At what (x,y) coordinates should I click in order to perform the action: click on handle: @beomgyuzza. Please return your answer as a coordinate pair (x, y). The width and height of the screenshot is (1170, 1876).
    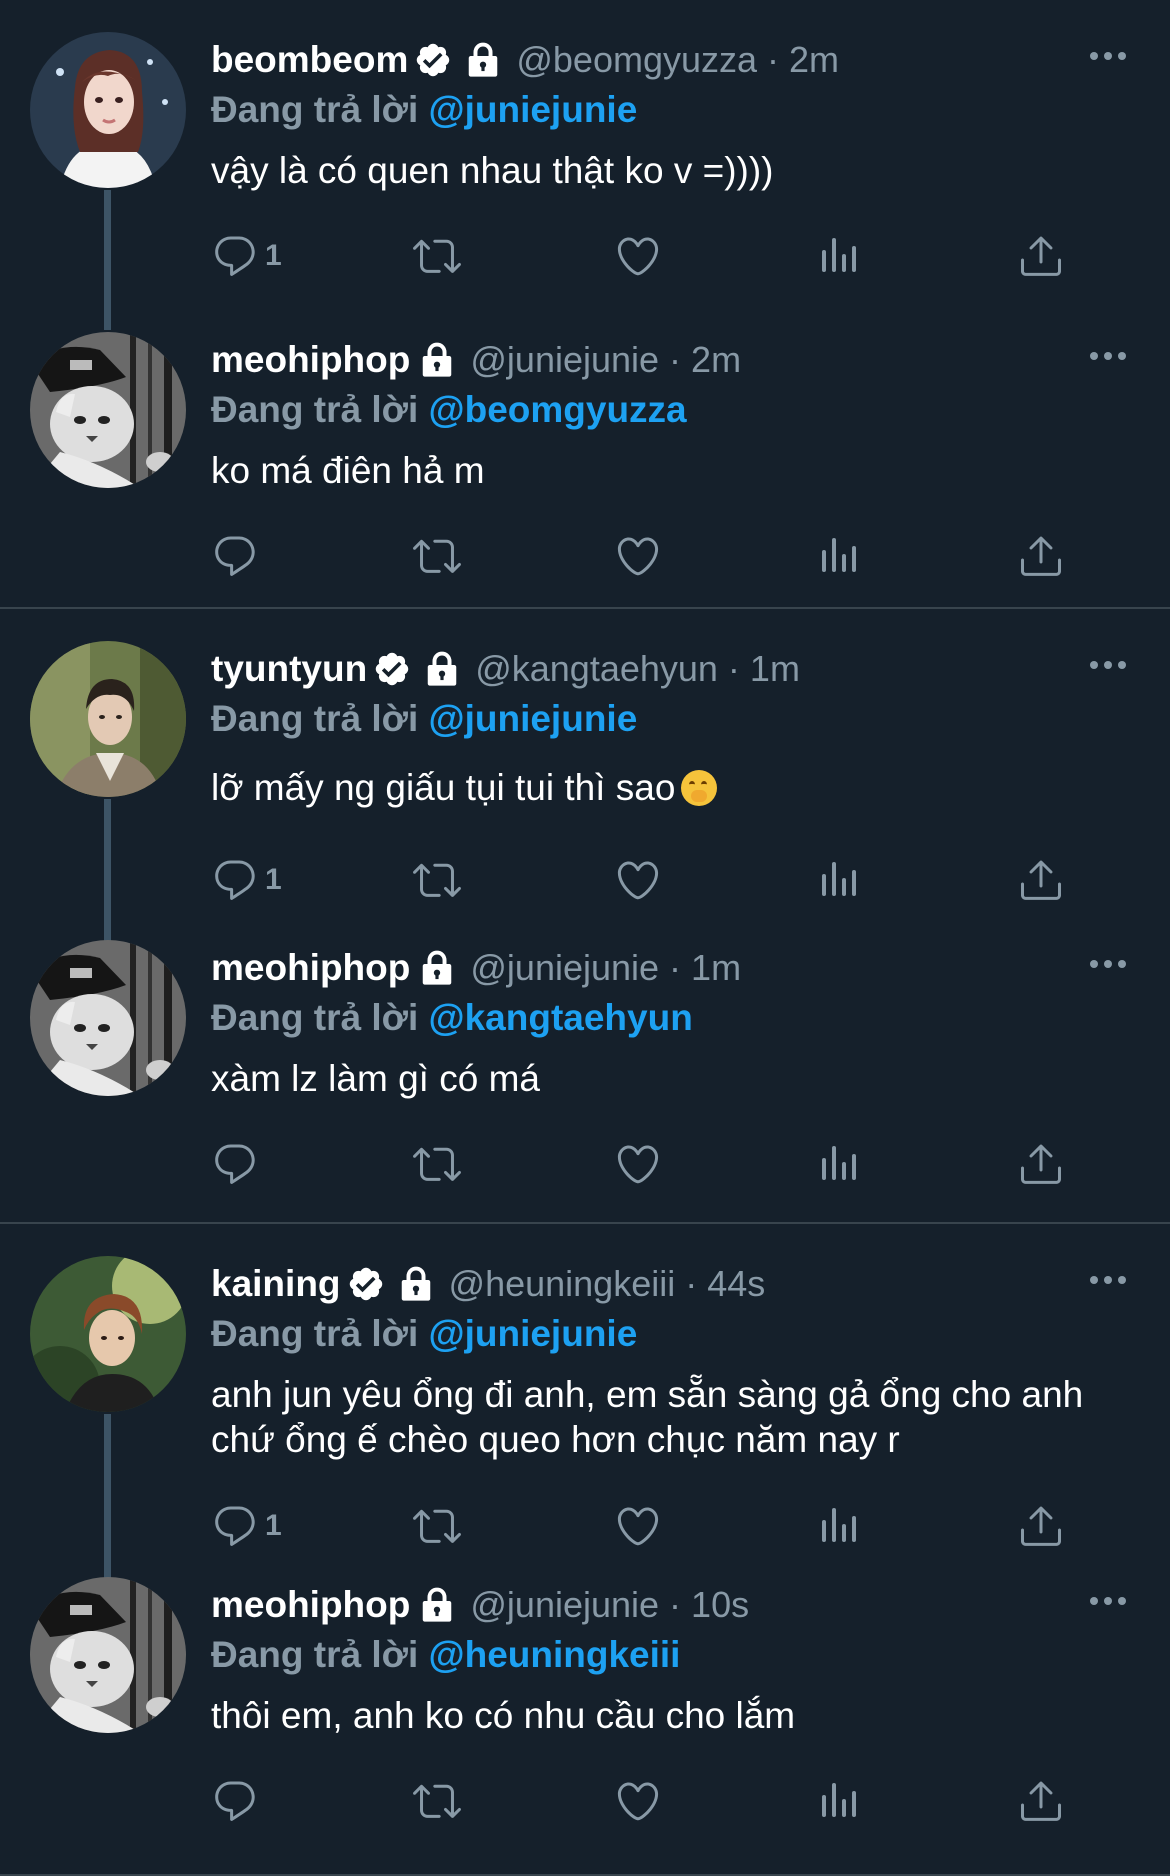
    Looking at the image, I should click on (636, 60).